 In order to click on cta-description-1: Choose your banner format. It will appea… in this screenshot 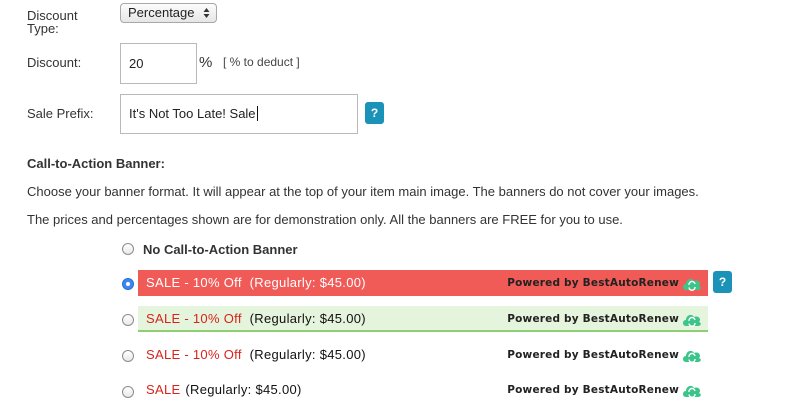, I will do `click(363, 191)`.